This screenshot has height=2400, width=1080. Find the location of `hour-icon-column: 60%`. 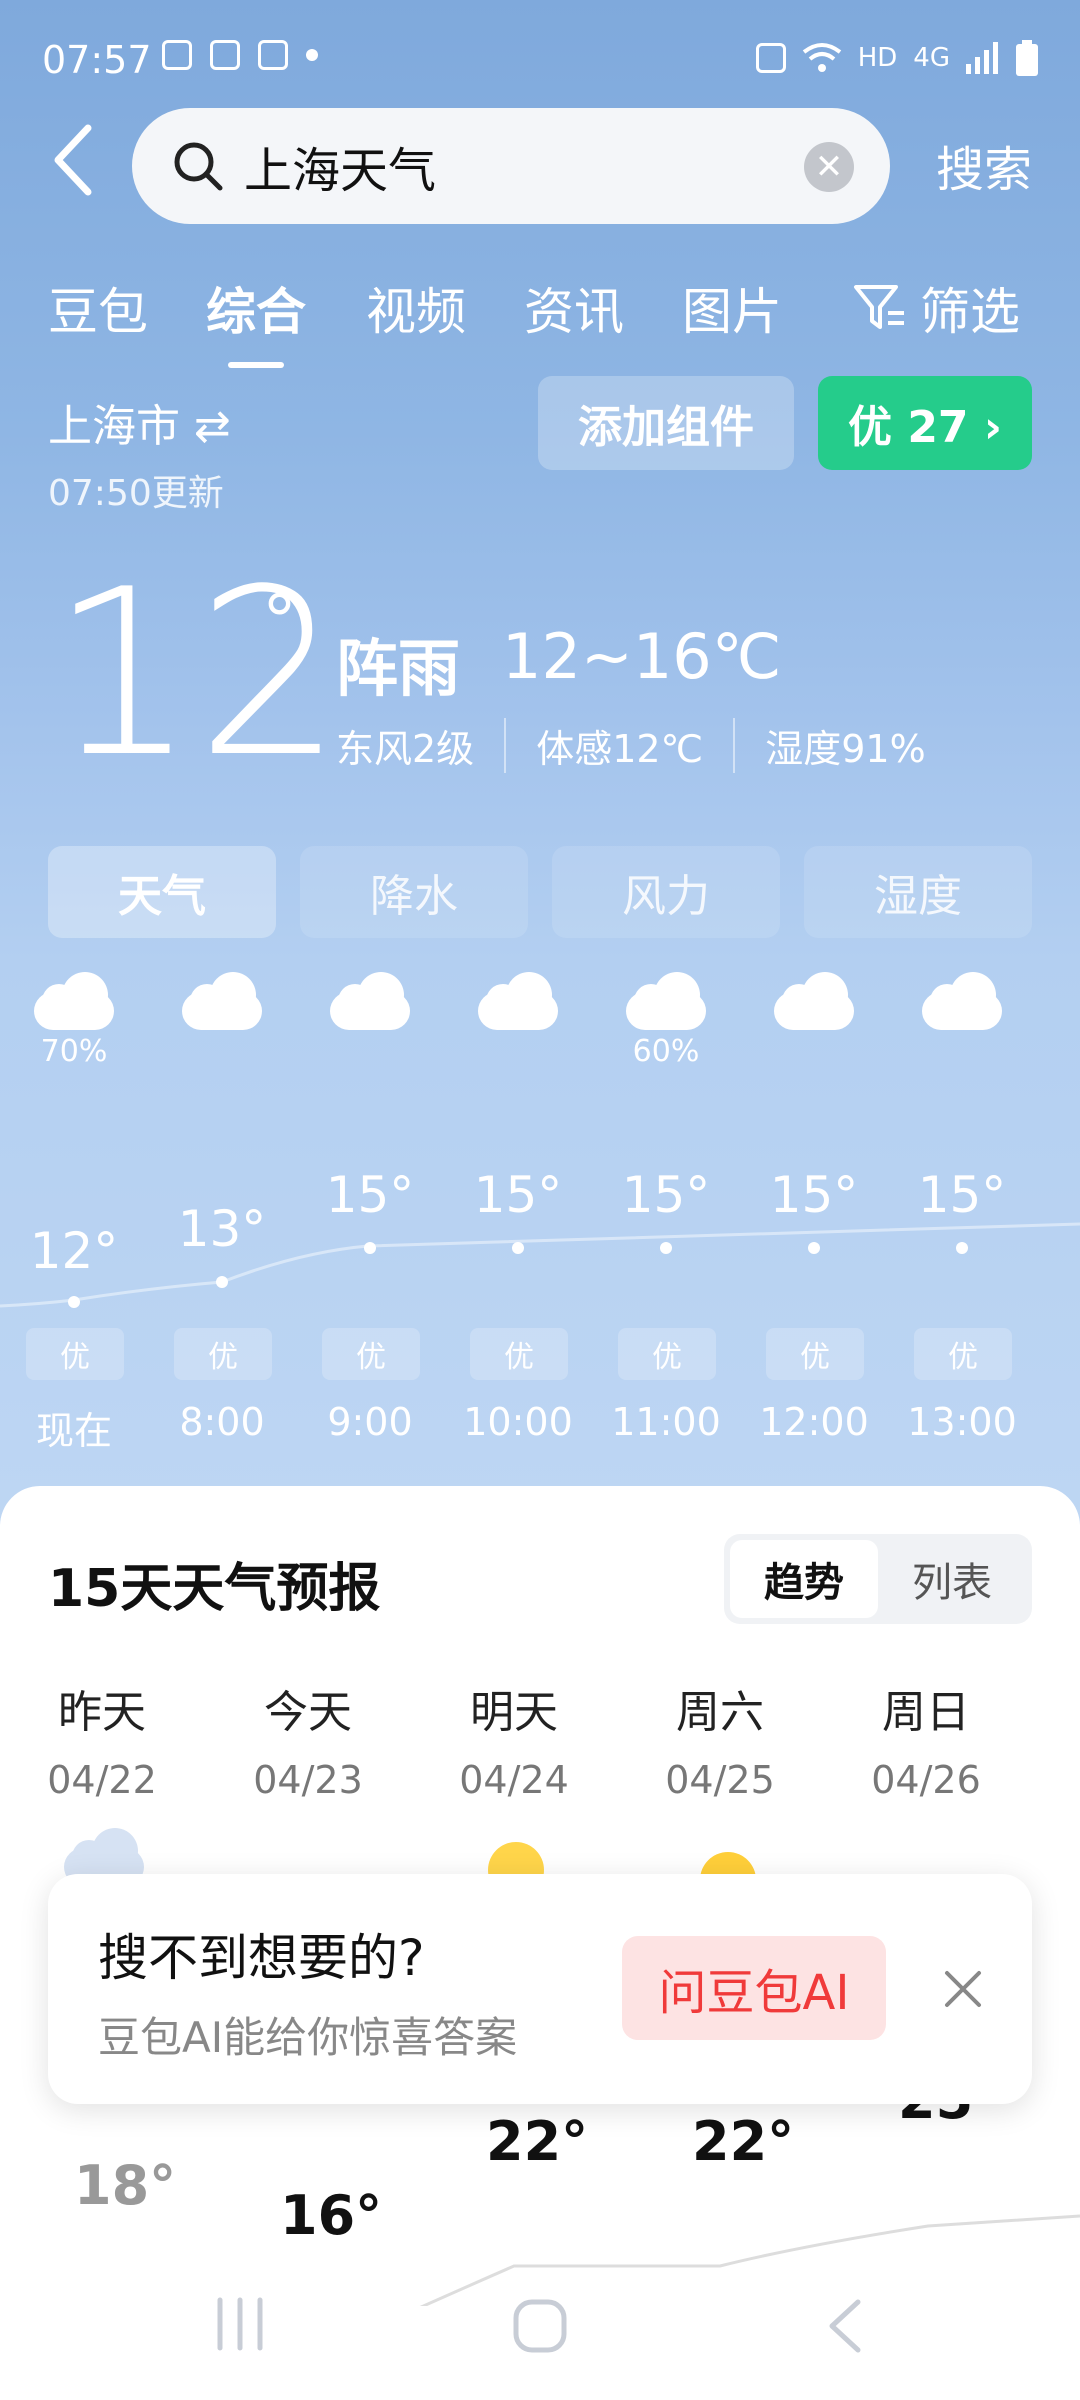

hour-icon-column: 60% is located at coordinates (666, 1022).